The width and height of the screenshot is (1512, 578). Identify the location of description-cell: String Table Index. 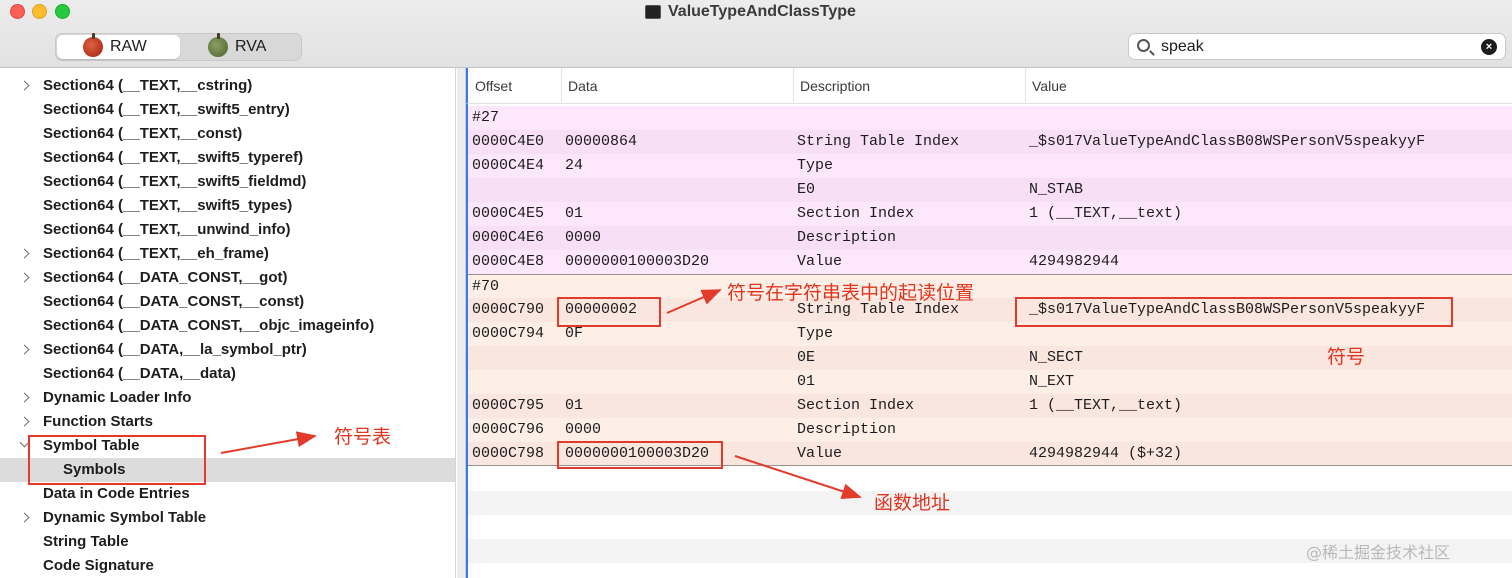
(878, 141).